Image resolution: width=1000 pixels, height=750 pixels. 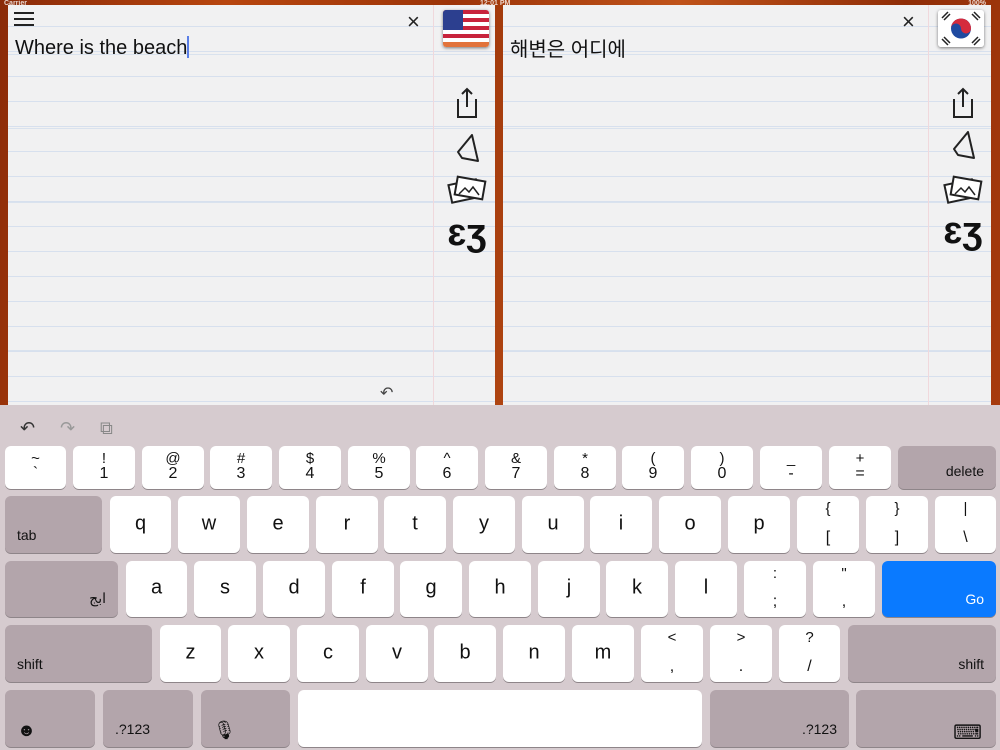 What do you see at coordinates (809, 653) in the screenshot?
I see `key-key: ? /` at bounding box center [809, 653].